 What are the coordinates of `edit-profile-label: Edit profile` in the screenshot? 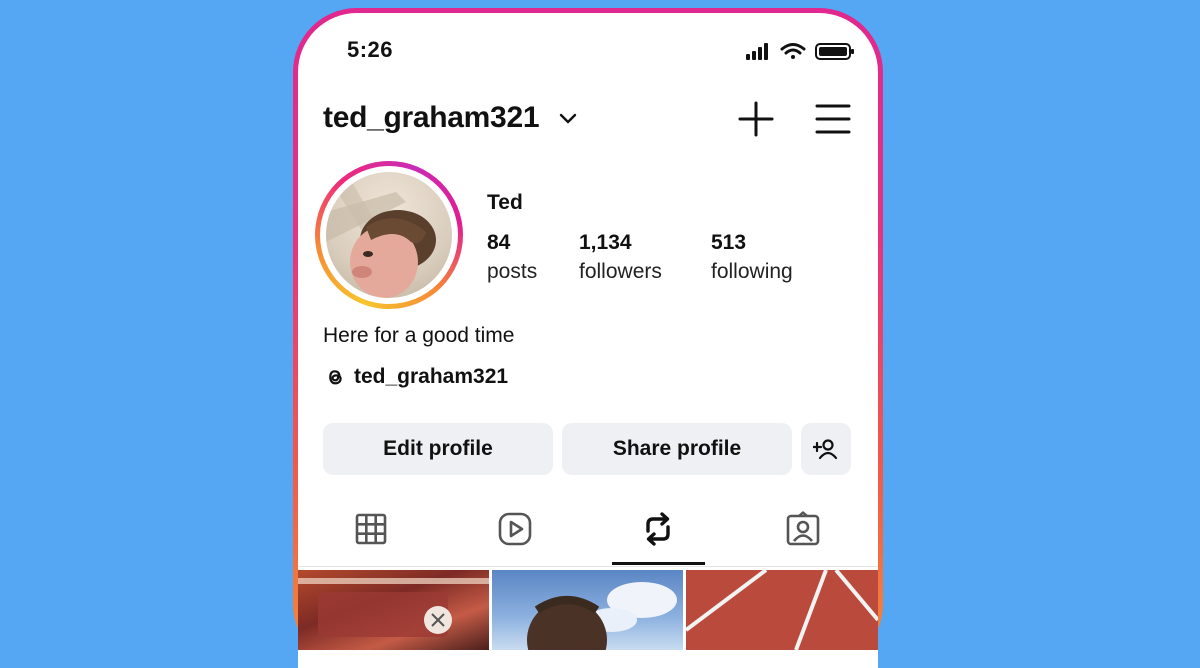 It's located at (438, 448).